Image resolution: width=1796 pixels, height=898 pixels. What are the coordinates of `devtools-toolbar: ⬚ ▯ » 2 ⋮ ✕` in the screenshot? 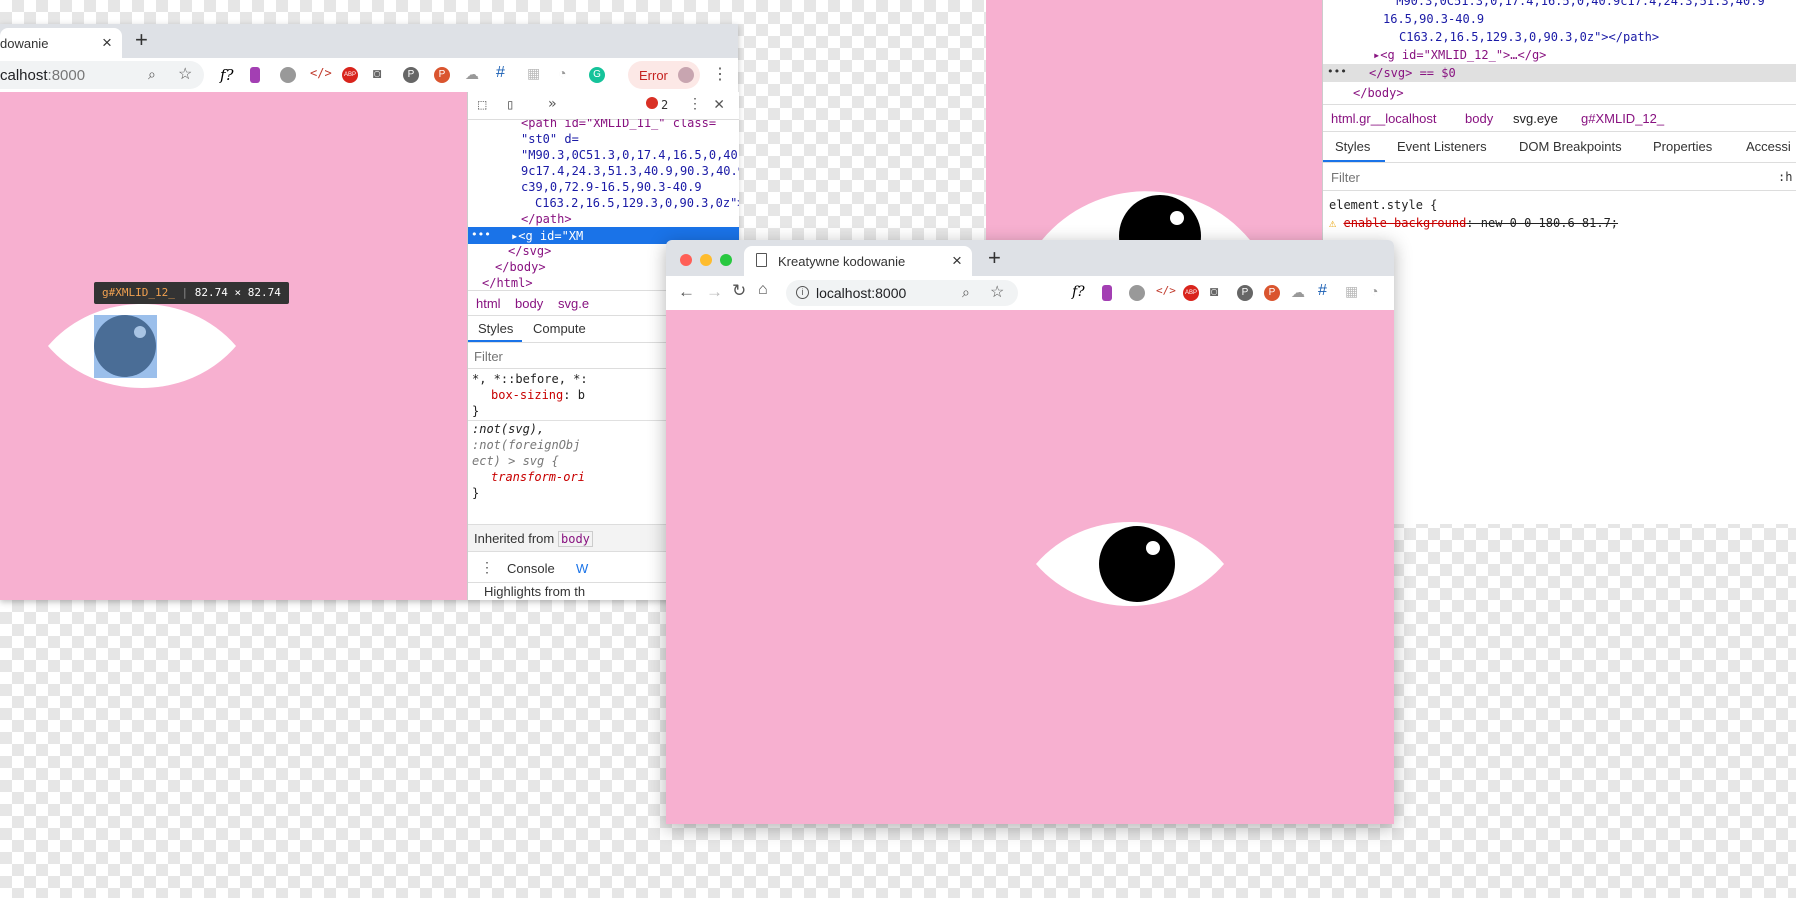 It's located at (603, 106).